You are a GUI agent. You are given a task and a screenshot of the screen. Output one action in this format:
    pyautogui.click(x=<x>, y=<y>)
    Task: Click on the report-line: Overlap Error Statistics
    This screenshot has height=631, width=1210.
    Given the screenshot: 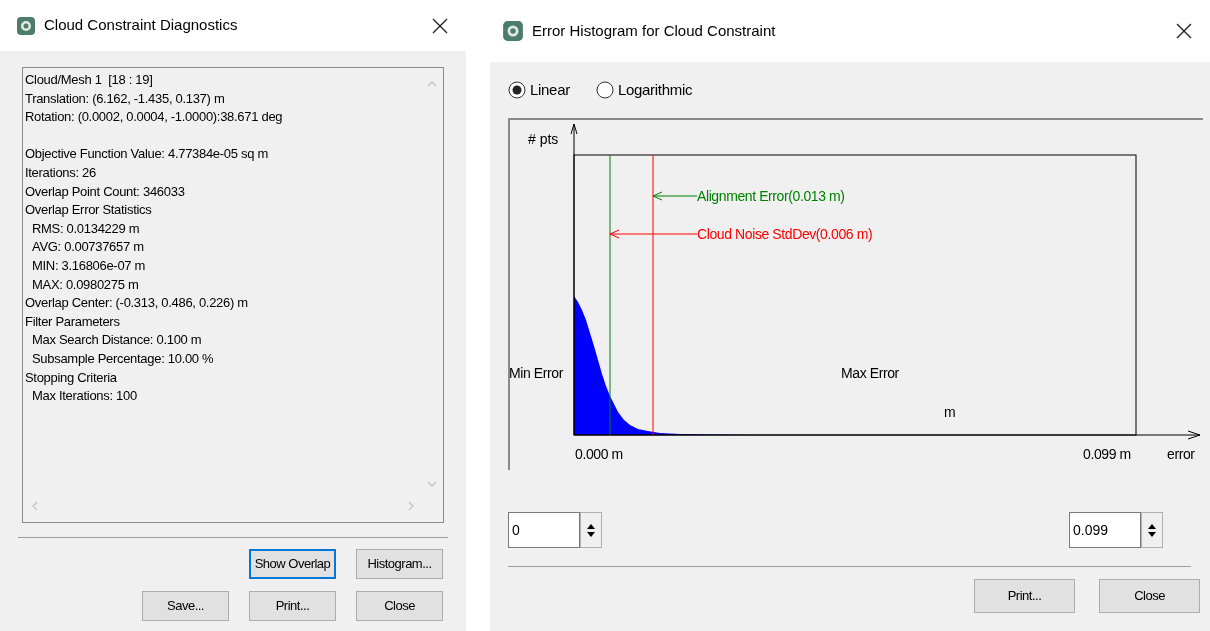 What is the action you would take?
    pyautogui.click(x=88, y=210)
    